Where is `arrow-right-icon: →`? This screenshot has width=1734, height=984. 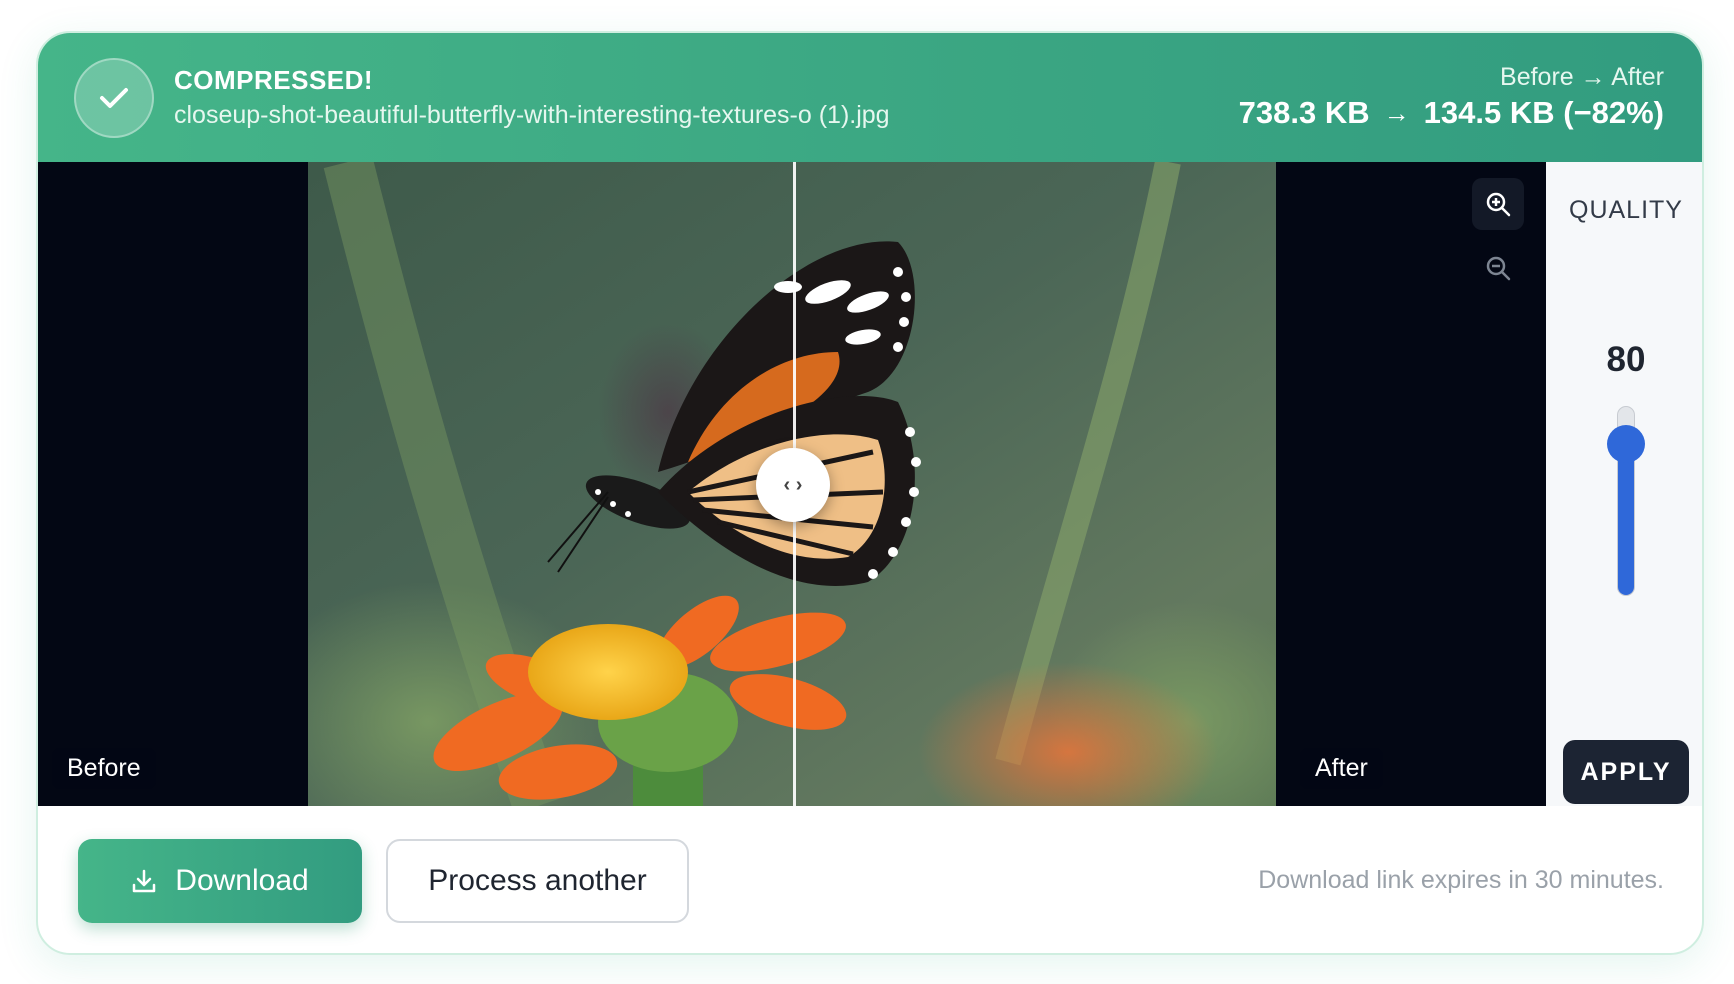
arrow-right-icon: → is located at coordinates (1396, 112).